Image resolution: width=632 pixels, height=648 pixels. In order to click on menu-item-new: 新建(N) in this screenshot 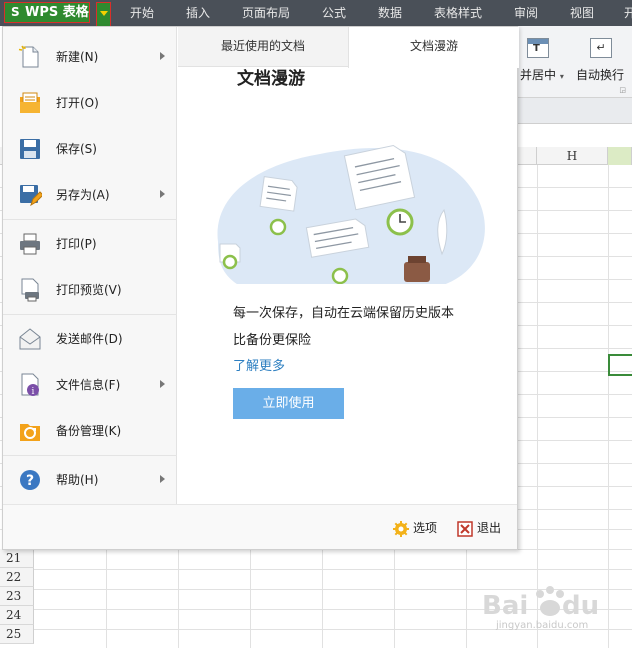, I will do `click(90, 57)`.